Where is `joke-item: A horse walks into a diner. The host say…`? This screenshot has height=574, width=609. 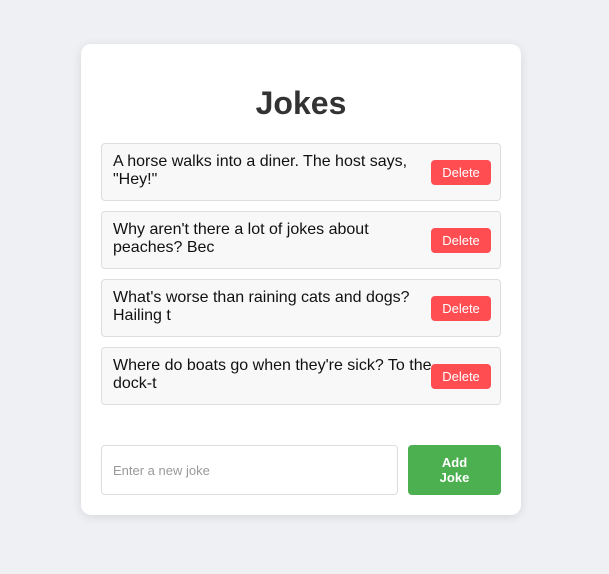 joke-item: A horse walks into a diner. The host say… is located at coordinates (301, 172).